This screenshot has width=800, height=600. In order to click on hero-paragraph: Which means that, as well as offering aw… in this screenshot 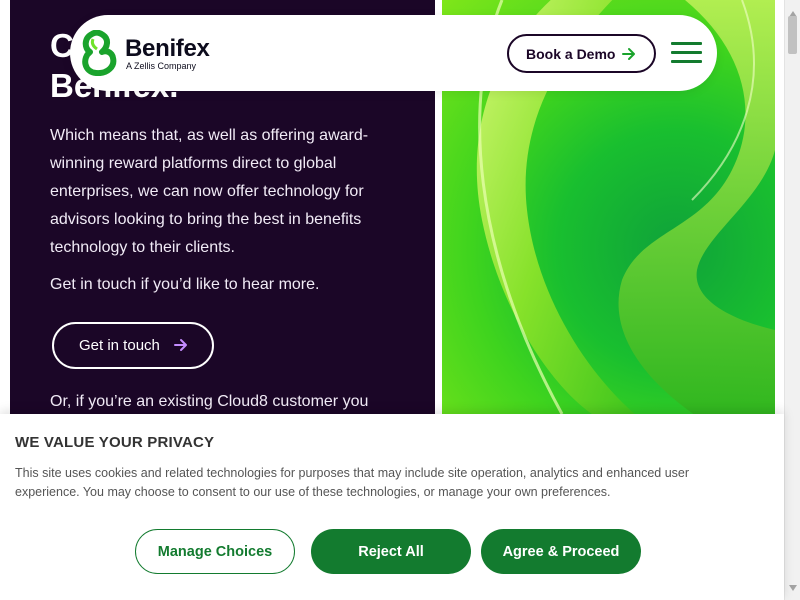, I will do `click(209, 191)`.